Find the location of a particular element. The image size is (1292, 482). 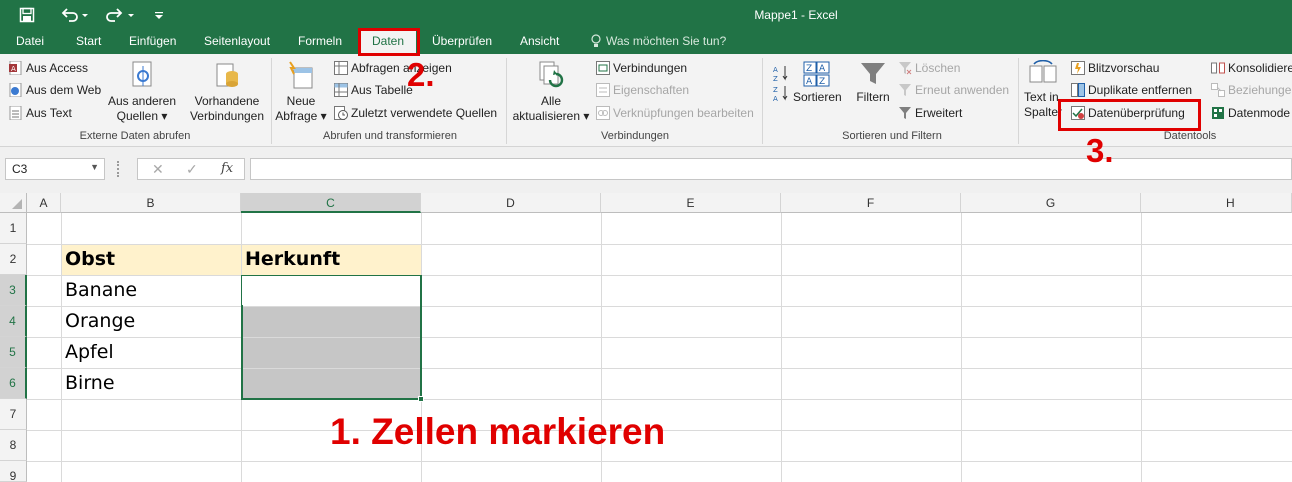

column-header-e: E is located at coordinates (691, 203).